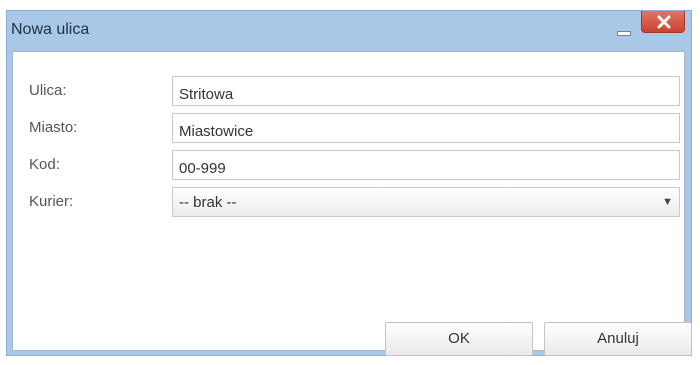 The image size is (700, 365). Describe the element at coordinates (624, 33) in the screenshot. I see `minimize-icon` at that location.